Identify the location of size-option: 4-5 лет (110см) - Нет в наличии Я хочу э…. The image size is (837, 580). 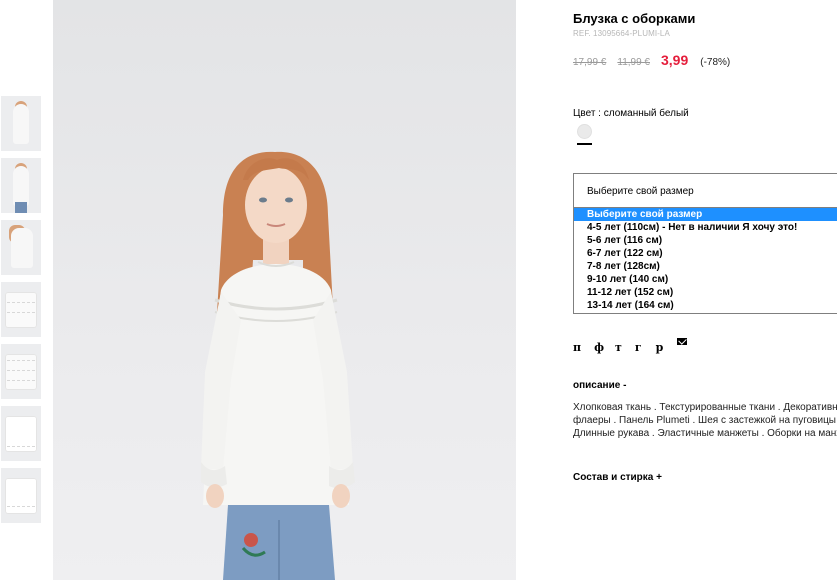
(705, 227).